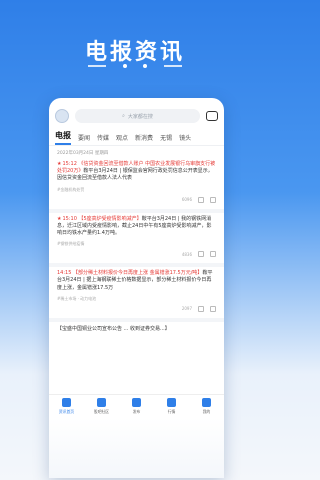  Describe the element at coordinates (212, 116) in the screenshot. I see `message-icon` at that location.